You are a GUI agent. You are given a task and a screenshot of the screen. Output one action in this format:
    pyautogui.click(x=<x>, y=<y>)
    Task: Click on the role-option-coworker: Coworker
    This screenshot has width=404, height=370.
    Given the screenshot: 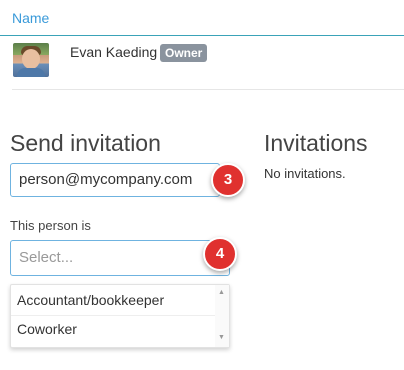 What is the action you would take?
    pyautogui.click(x=47, y=329)
    